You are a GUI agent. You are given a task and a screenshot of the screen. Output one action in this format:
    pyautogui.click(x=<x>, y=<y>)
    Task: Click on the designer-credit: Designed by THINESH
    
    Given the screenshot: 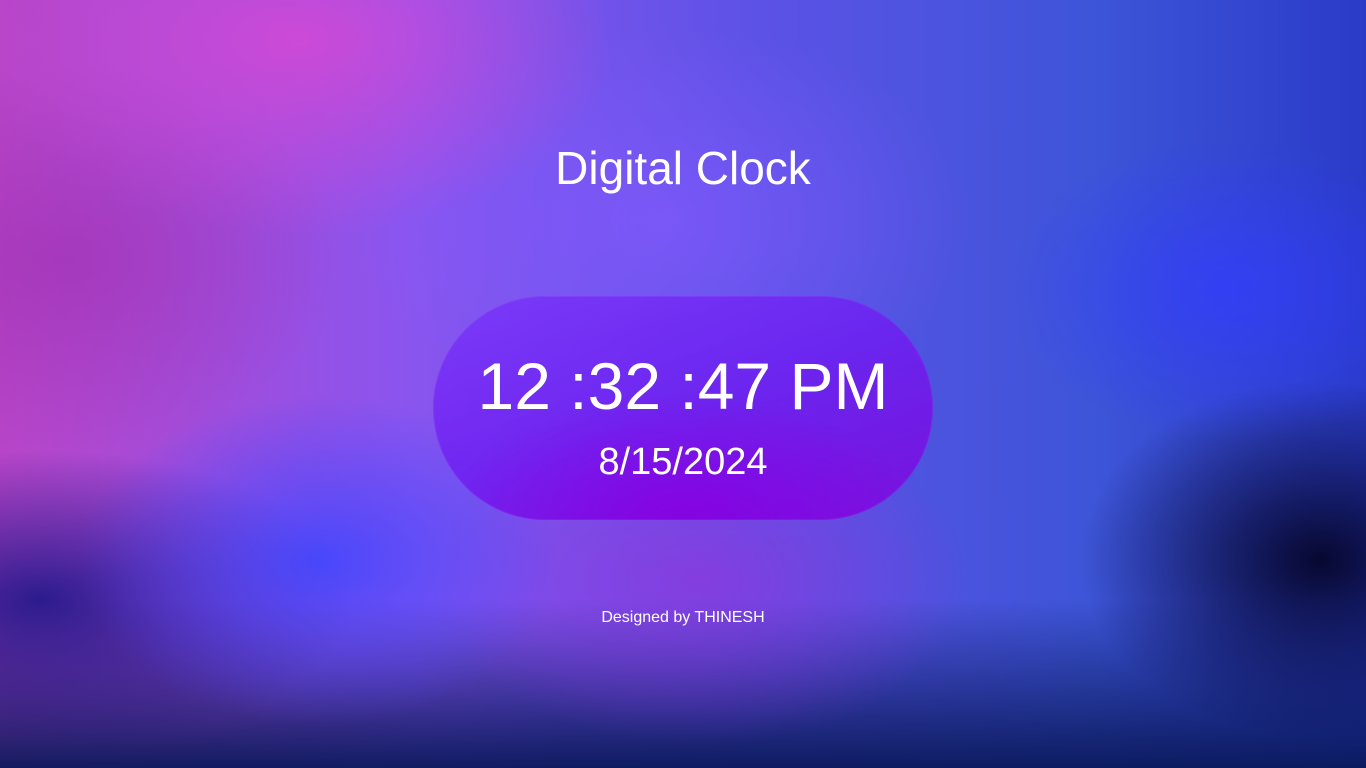 What is the action you would take?
    pyautogui.click(x=683, y=617)
    